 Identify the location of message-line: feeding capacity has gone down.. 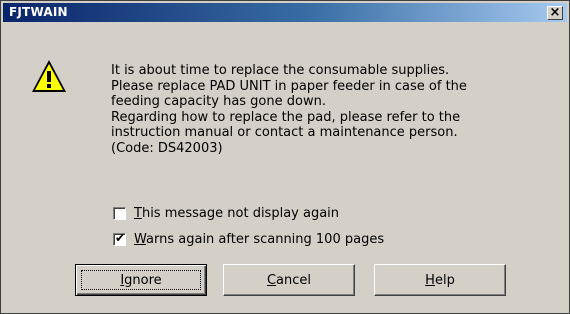
(218, 101).